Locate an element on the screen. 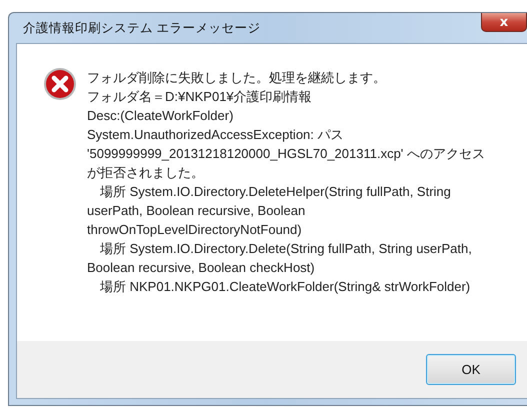 Image resolution: width=527 pixels, height=408 pixels. error-icon is located at coordinates (60, 84).